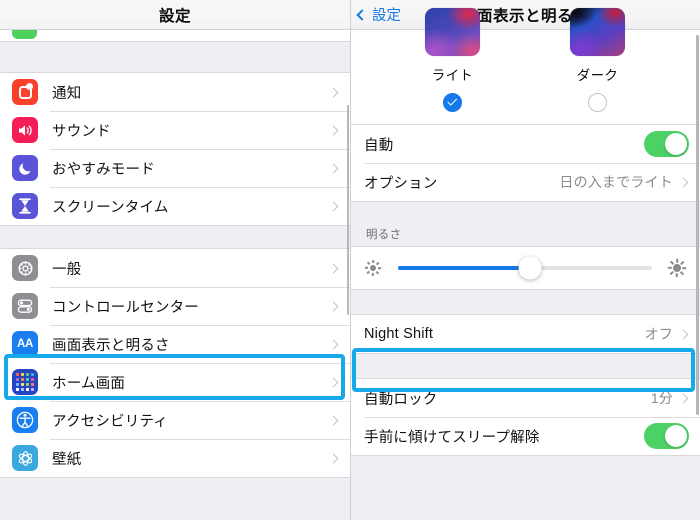  What do you see at coordinates (25, 268) in the screenshot?
I see `general-gear-icon` at bounding box center [25, 268].